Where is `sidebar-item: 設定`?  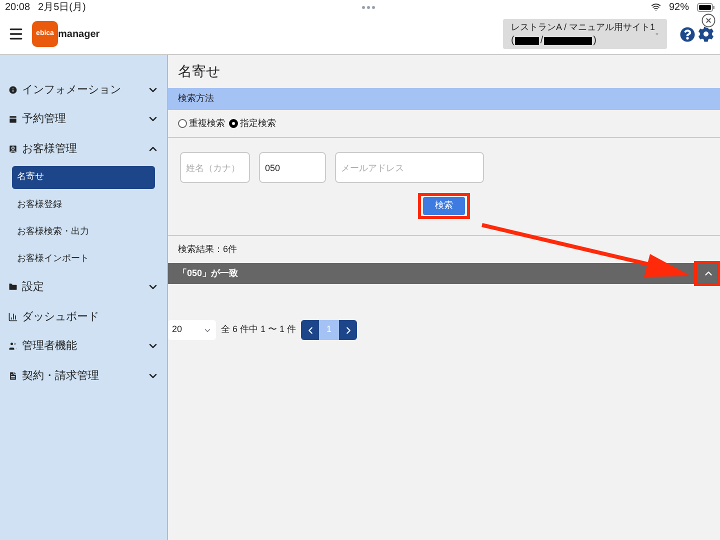
sidebar-item: 設定 is located at coordinates (83, 287).